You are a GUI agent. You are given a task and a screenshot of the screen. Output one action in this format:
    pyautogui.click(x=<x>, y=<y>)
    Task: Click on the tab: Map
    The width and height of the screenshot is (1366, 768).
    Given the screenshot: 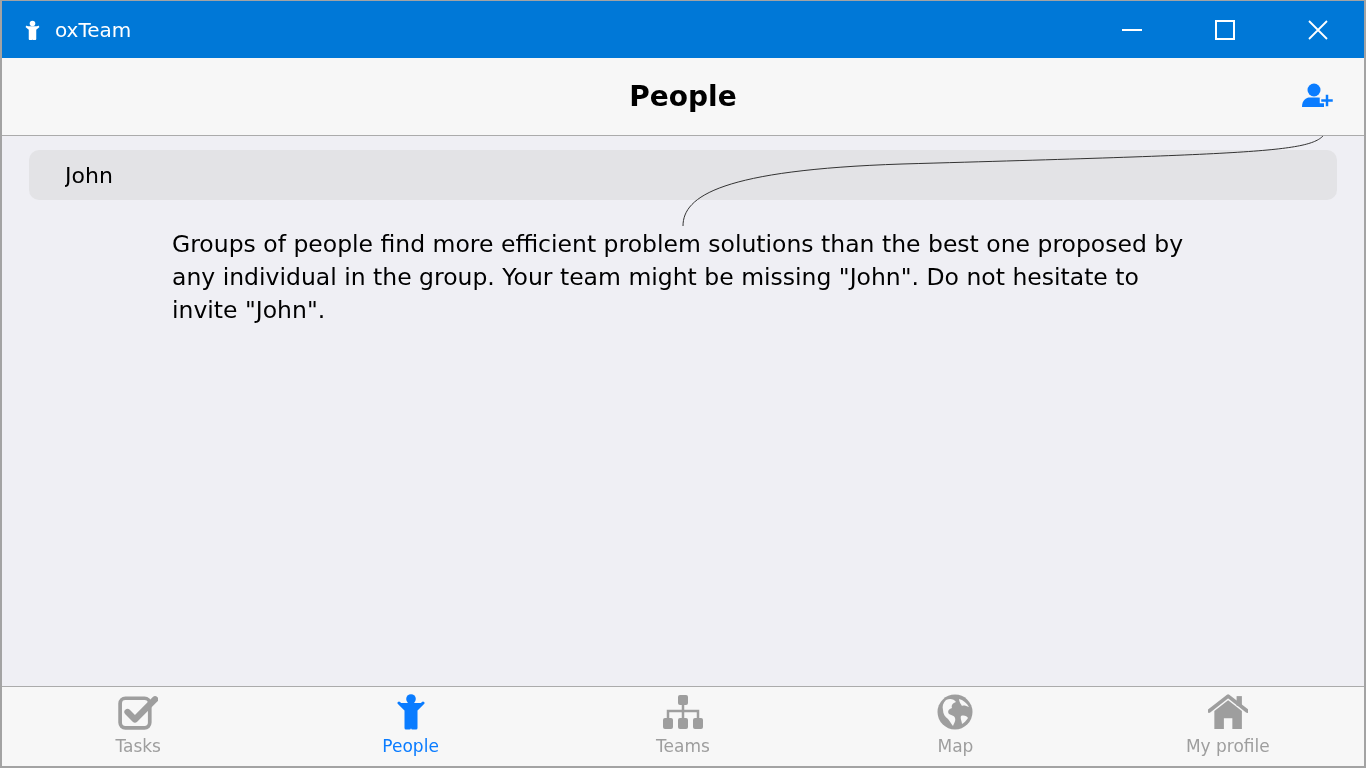 What is the action you would take?
    pyautogui.click(x=955, y=726)
    